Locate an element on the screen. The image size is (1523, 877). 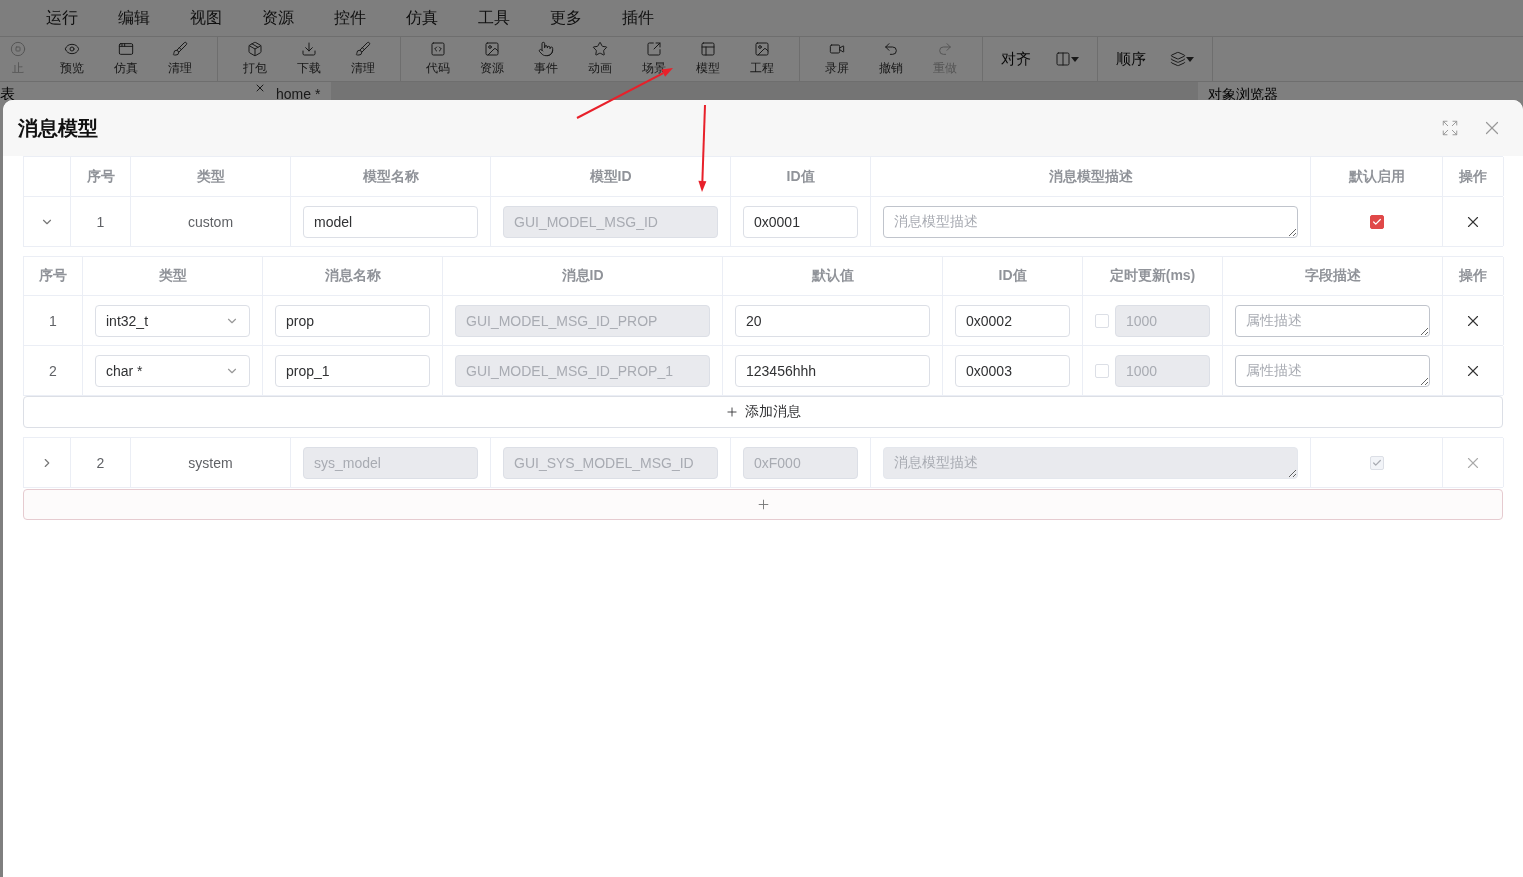
eye-icon is located at coordinates (72, 49).